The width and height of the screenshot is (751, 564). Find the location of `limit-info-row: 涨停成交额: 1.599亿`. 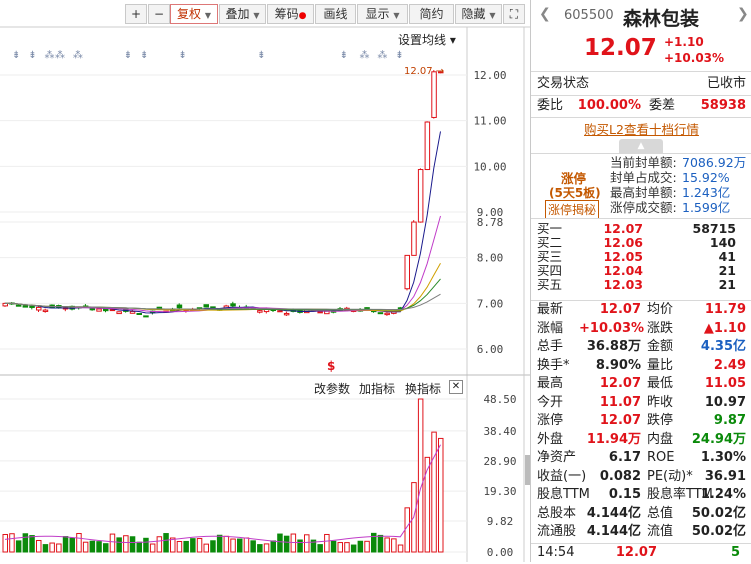

limit-info-row: 涨停成交额: 1.599亿 is located at coordinates (680, 207).